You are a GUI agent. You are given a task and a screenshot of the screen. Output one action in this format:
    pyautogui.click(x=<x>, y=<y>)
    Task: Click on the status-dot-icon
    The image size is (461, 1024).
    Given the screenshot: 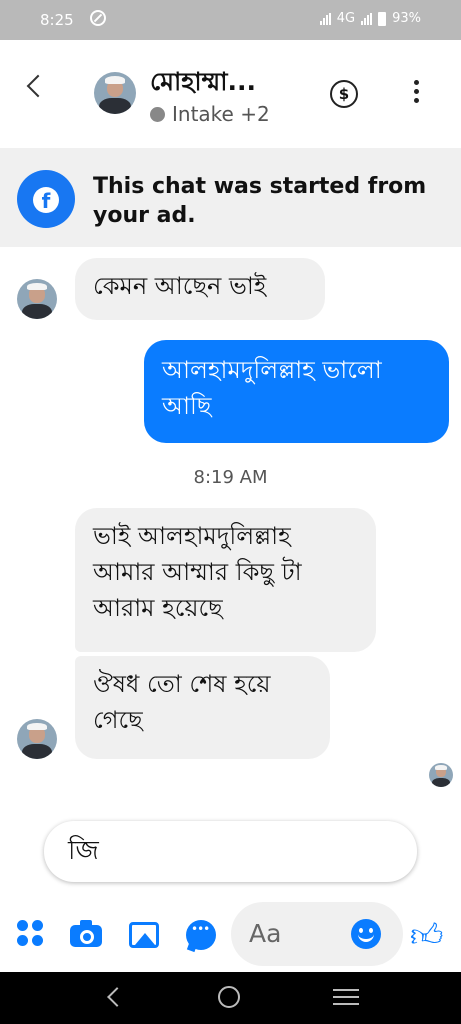 What is the action you would take?
    pyautogui.click(x=157, y=114)
    